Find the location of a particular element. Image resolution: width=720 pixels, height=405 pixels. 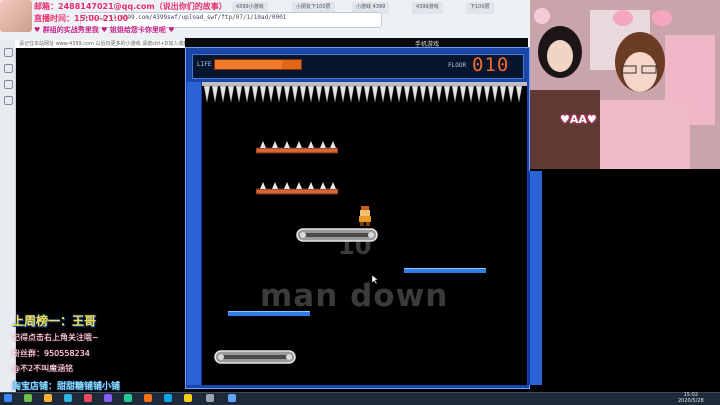

weibo-handle: @不2不叫魔涵铭 is located at coordinates (43, 368).